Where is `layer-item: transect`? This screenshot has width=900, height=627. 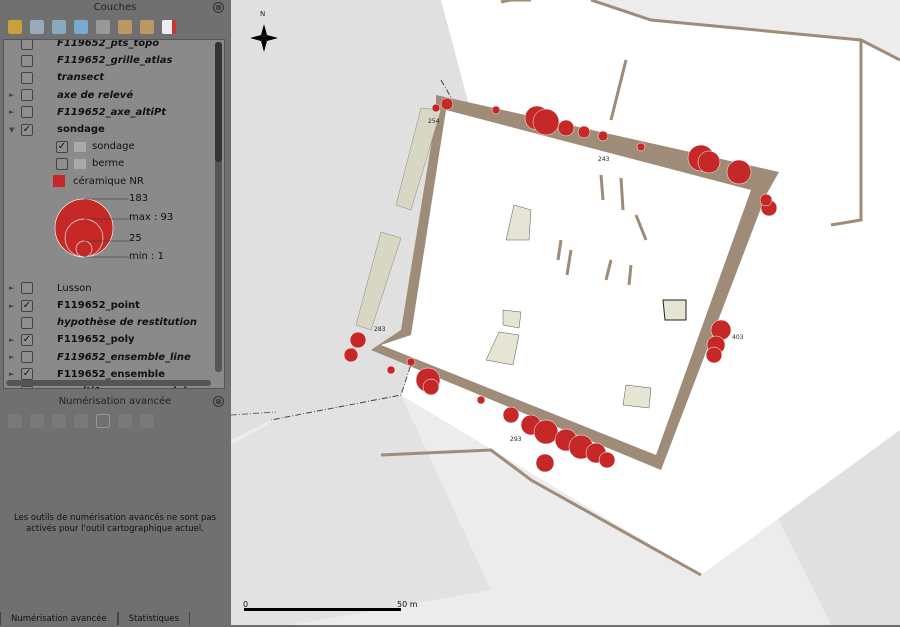 layer-item: transect is located at coordinates (56, 77).